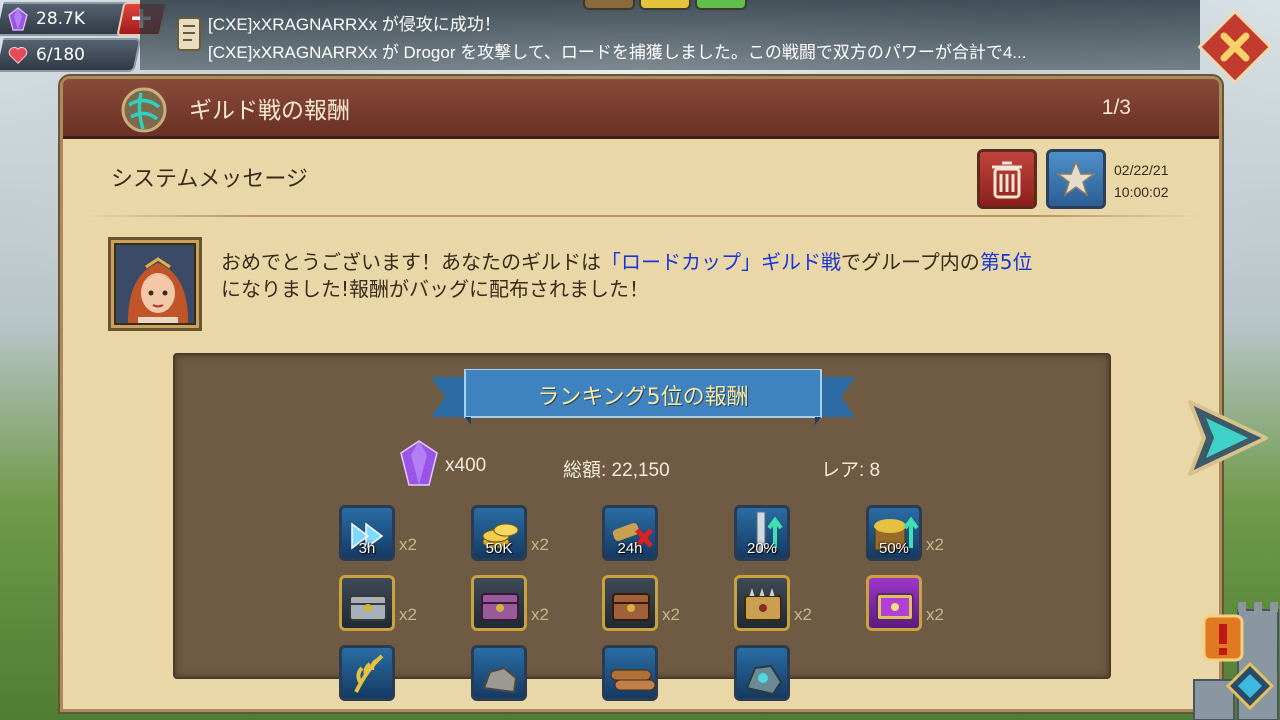 The width and height of the screenshot is (1280, 720). I want to click on rank-highlight: 第5位, so click(1006, 262).